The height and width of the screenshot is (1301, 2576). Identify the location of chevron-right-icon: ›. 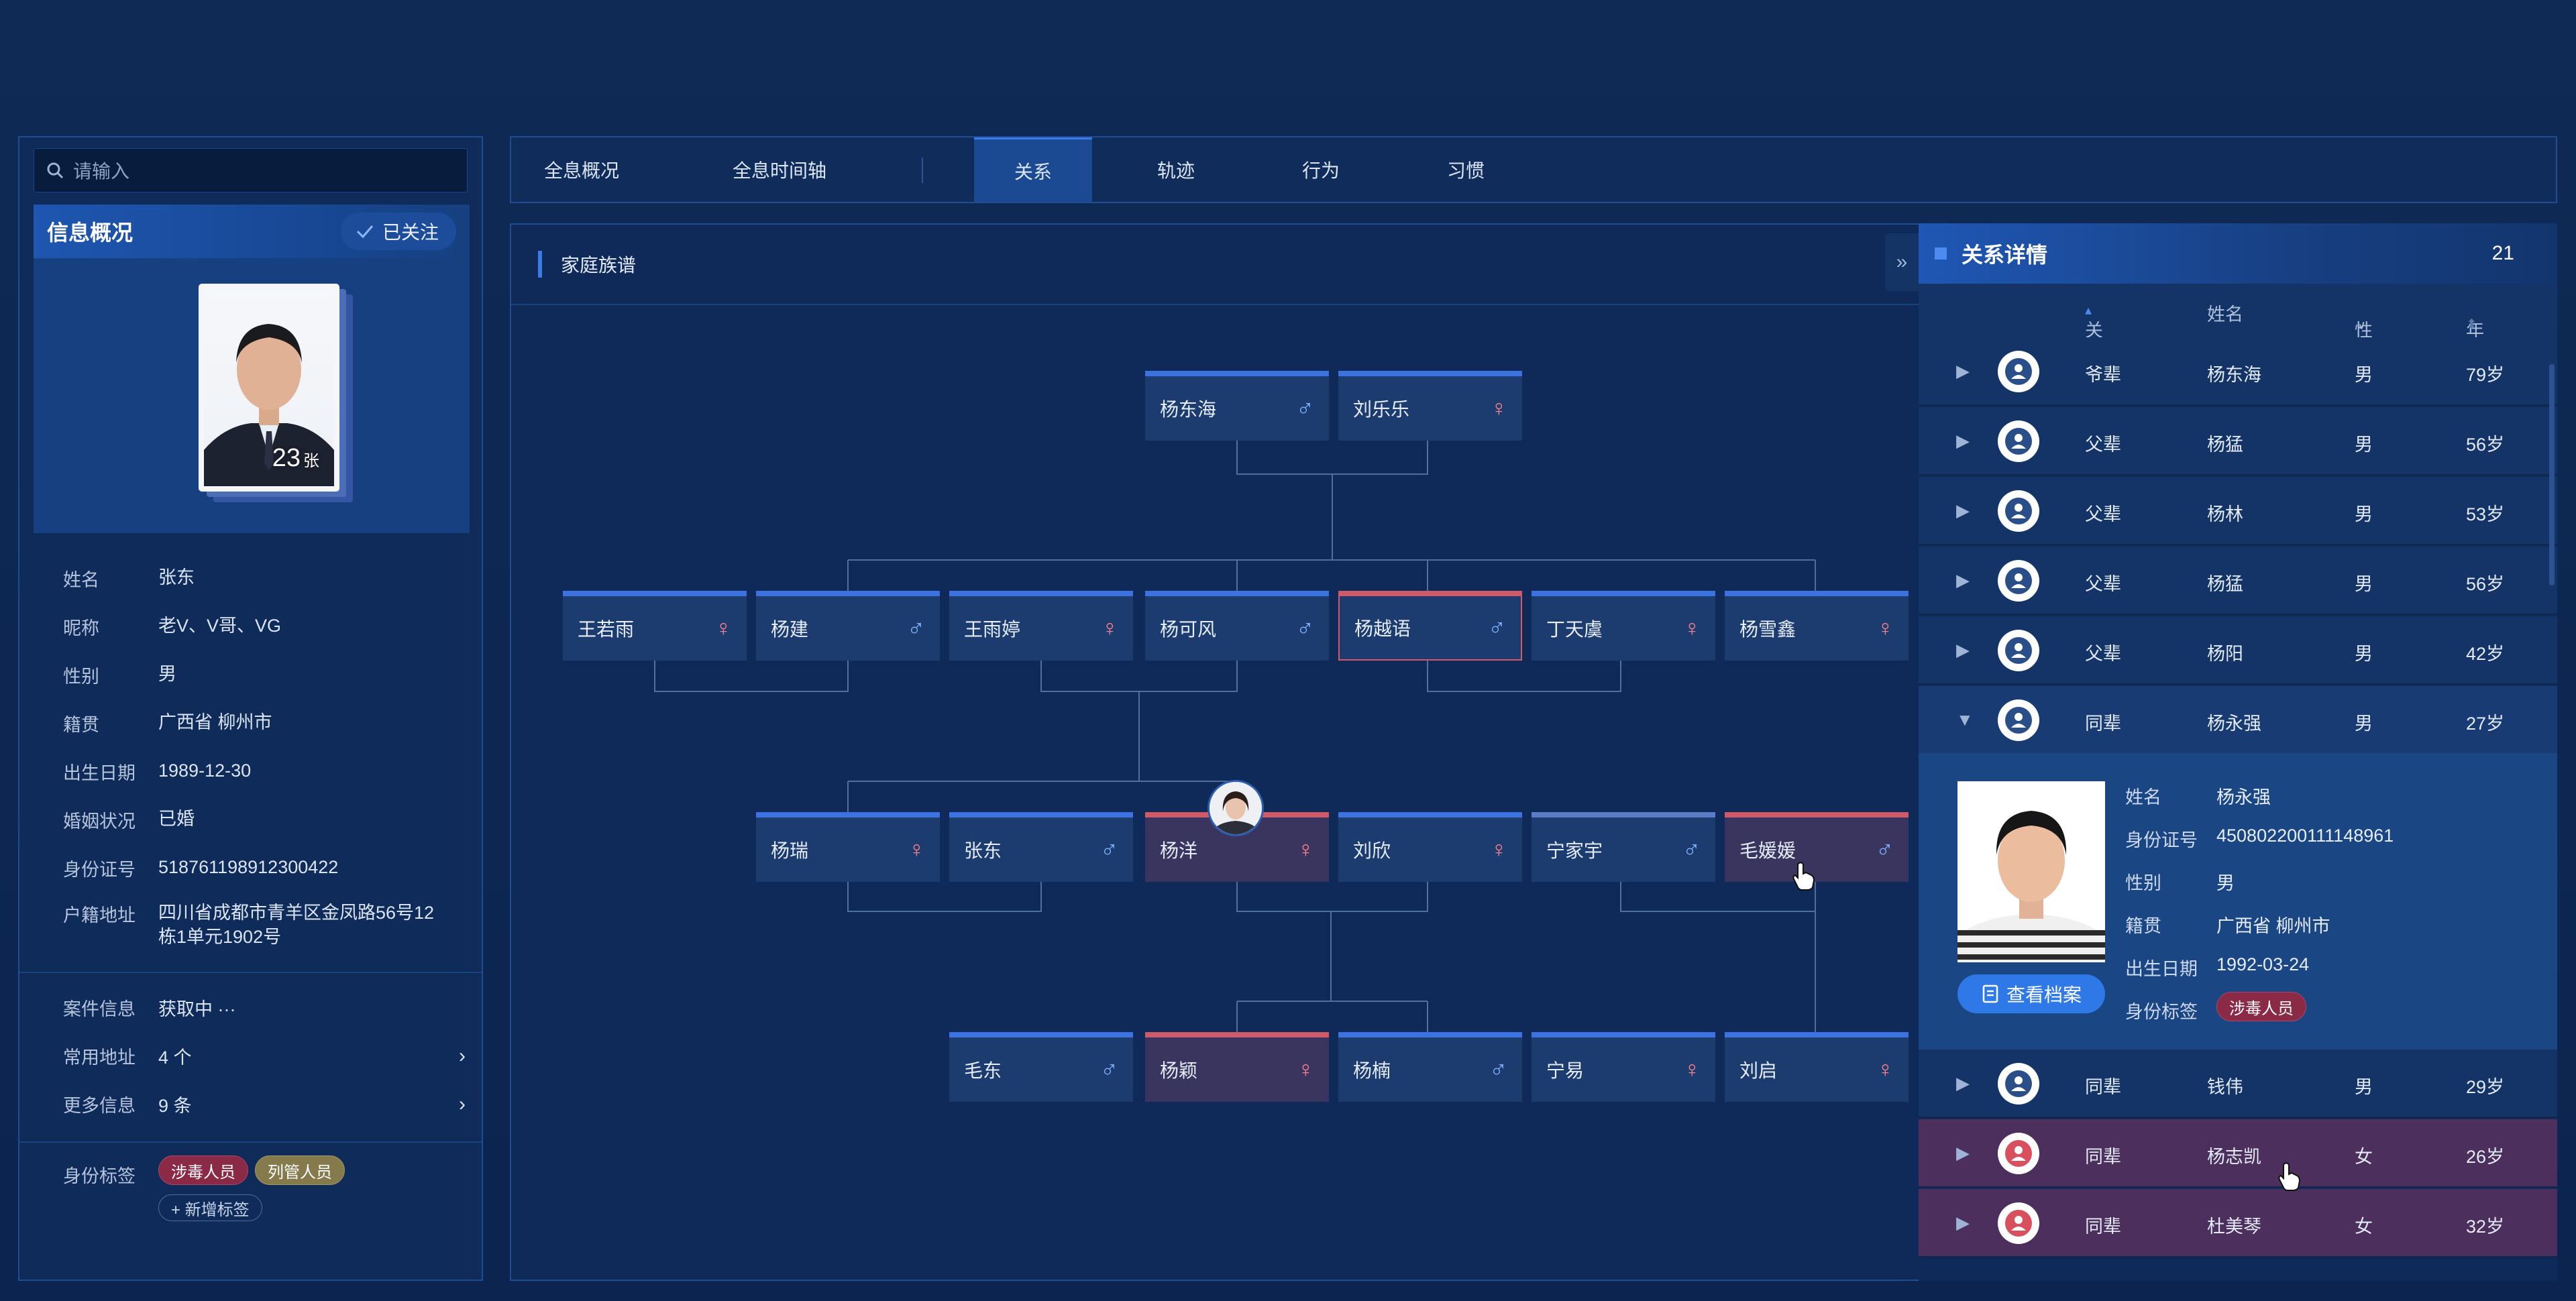
(462, 1103).